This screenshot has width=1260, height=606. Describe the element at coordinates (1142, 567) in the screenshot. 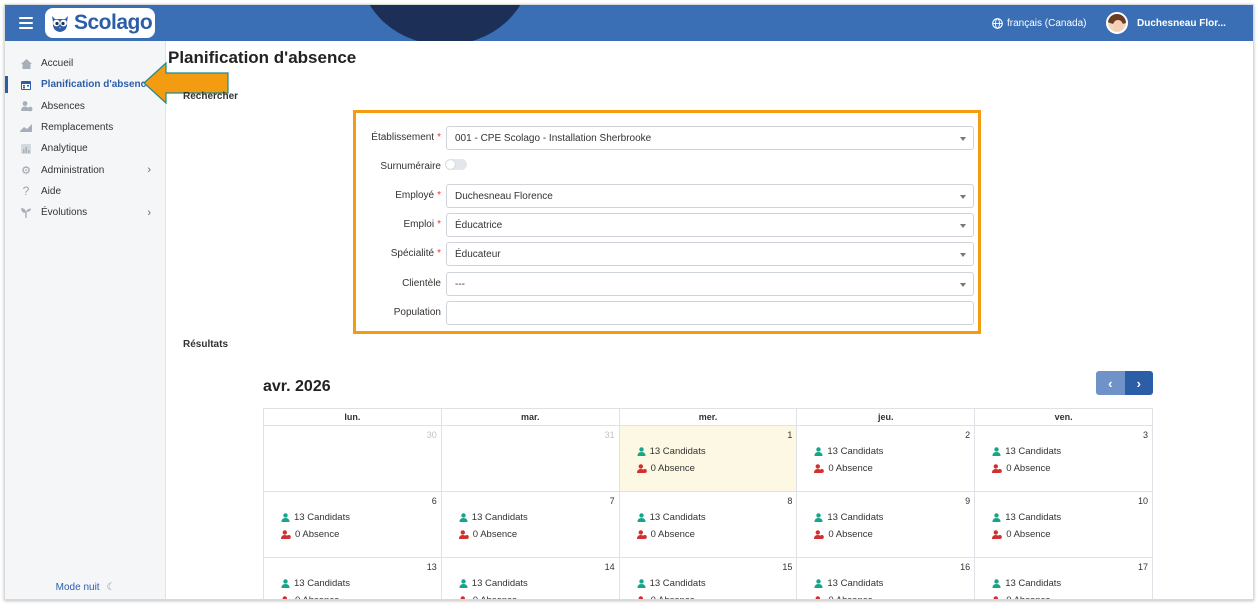

I see `calendar-date-number: 17` at that location.